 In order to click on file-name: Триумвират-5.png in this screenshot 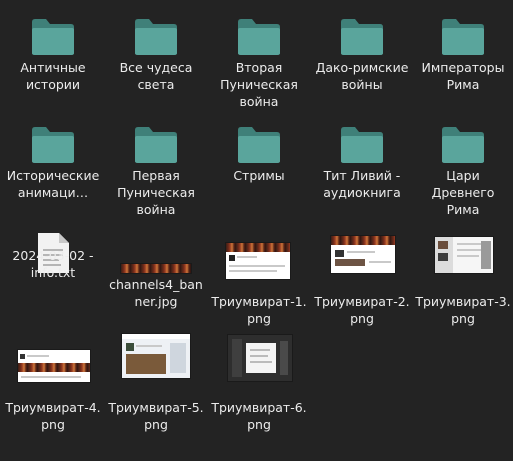, I will do `click(156, 416)`.